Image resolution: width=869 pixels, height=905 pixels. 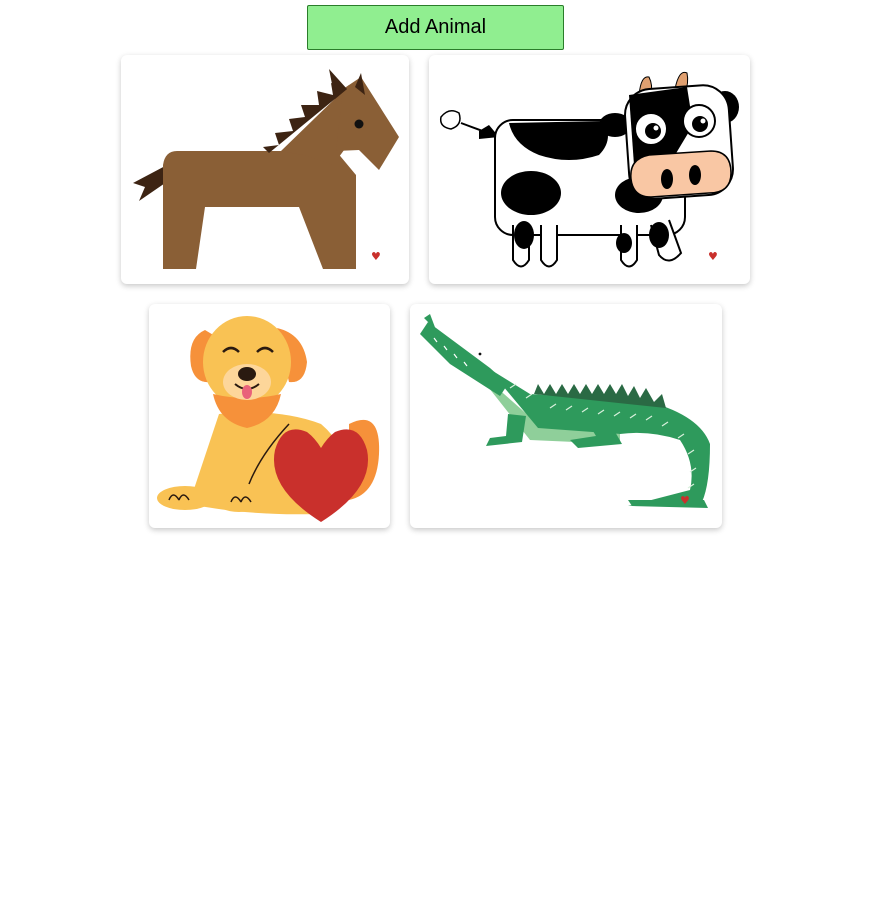 I want to click on animal-card-dog: ♥, so click(x=269, y=416).